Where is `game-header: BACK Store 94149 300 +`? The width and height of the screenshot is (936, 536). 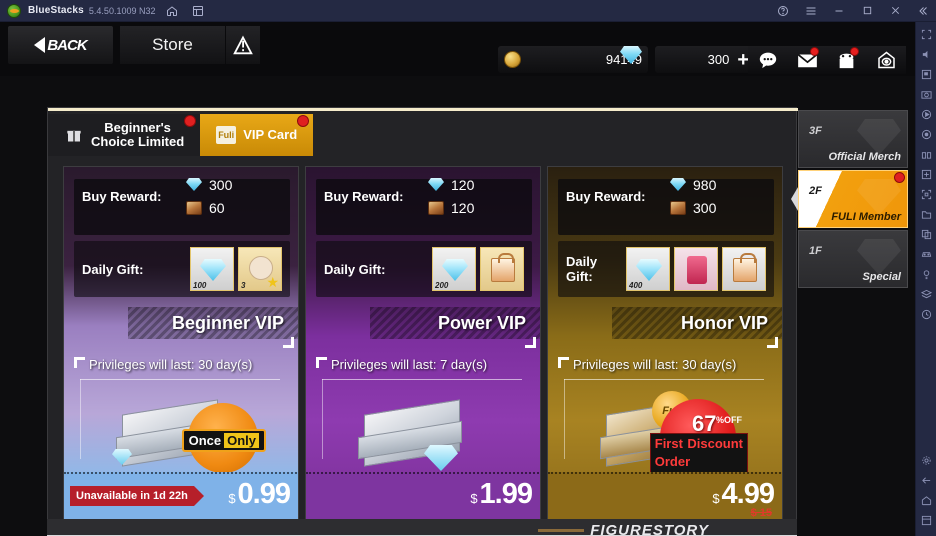
game-header: BACK Store 94149 300 + is located at coordinates (457, 49).